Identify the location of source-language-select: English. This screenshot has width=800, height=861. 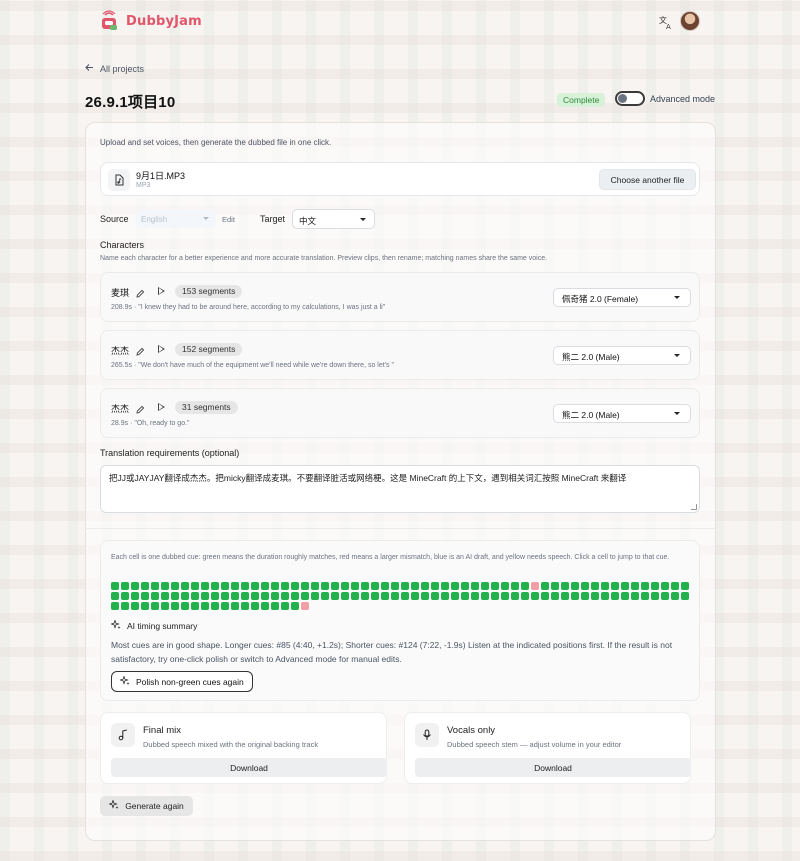
(176, 219).